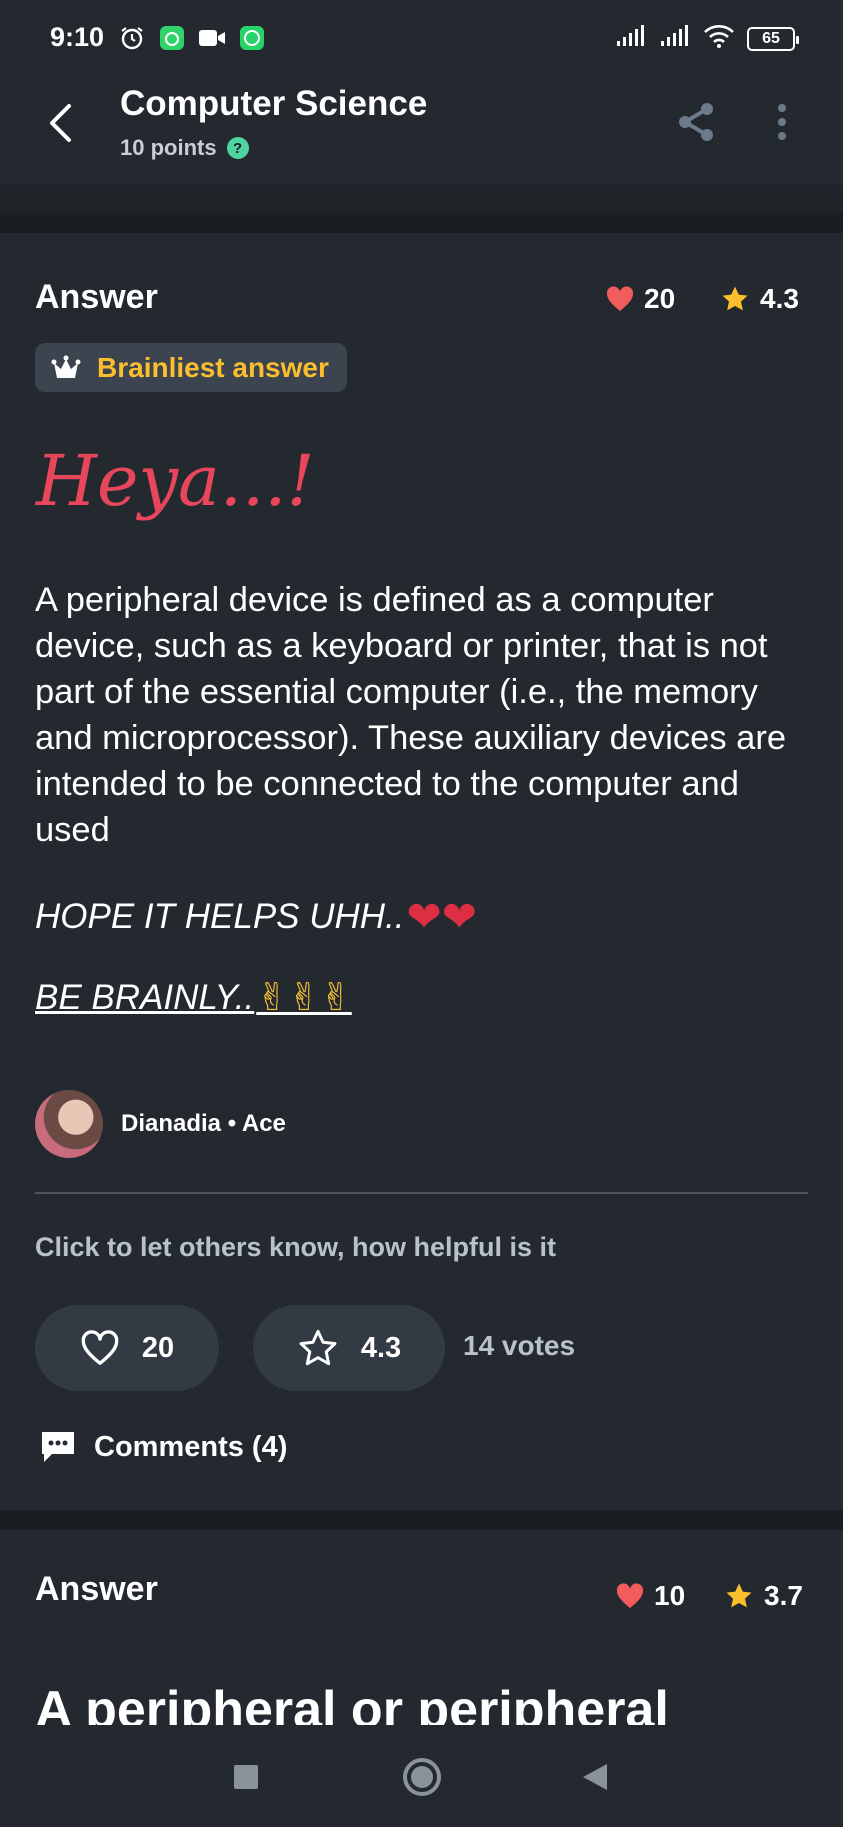 Image resolution: width=843 pixels, height=1827 pixels. I want to click on comment-icon, so click(58, 1447).